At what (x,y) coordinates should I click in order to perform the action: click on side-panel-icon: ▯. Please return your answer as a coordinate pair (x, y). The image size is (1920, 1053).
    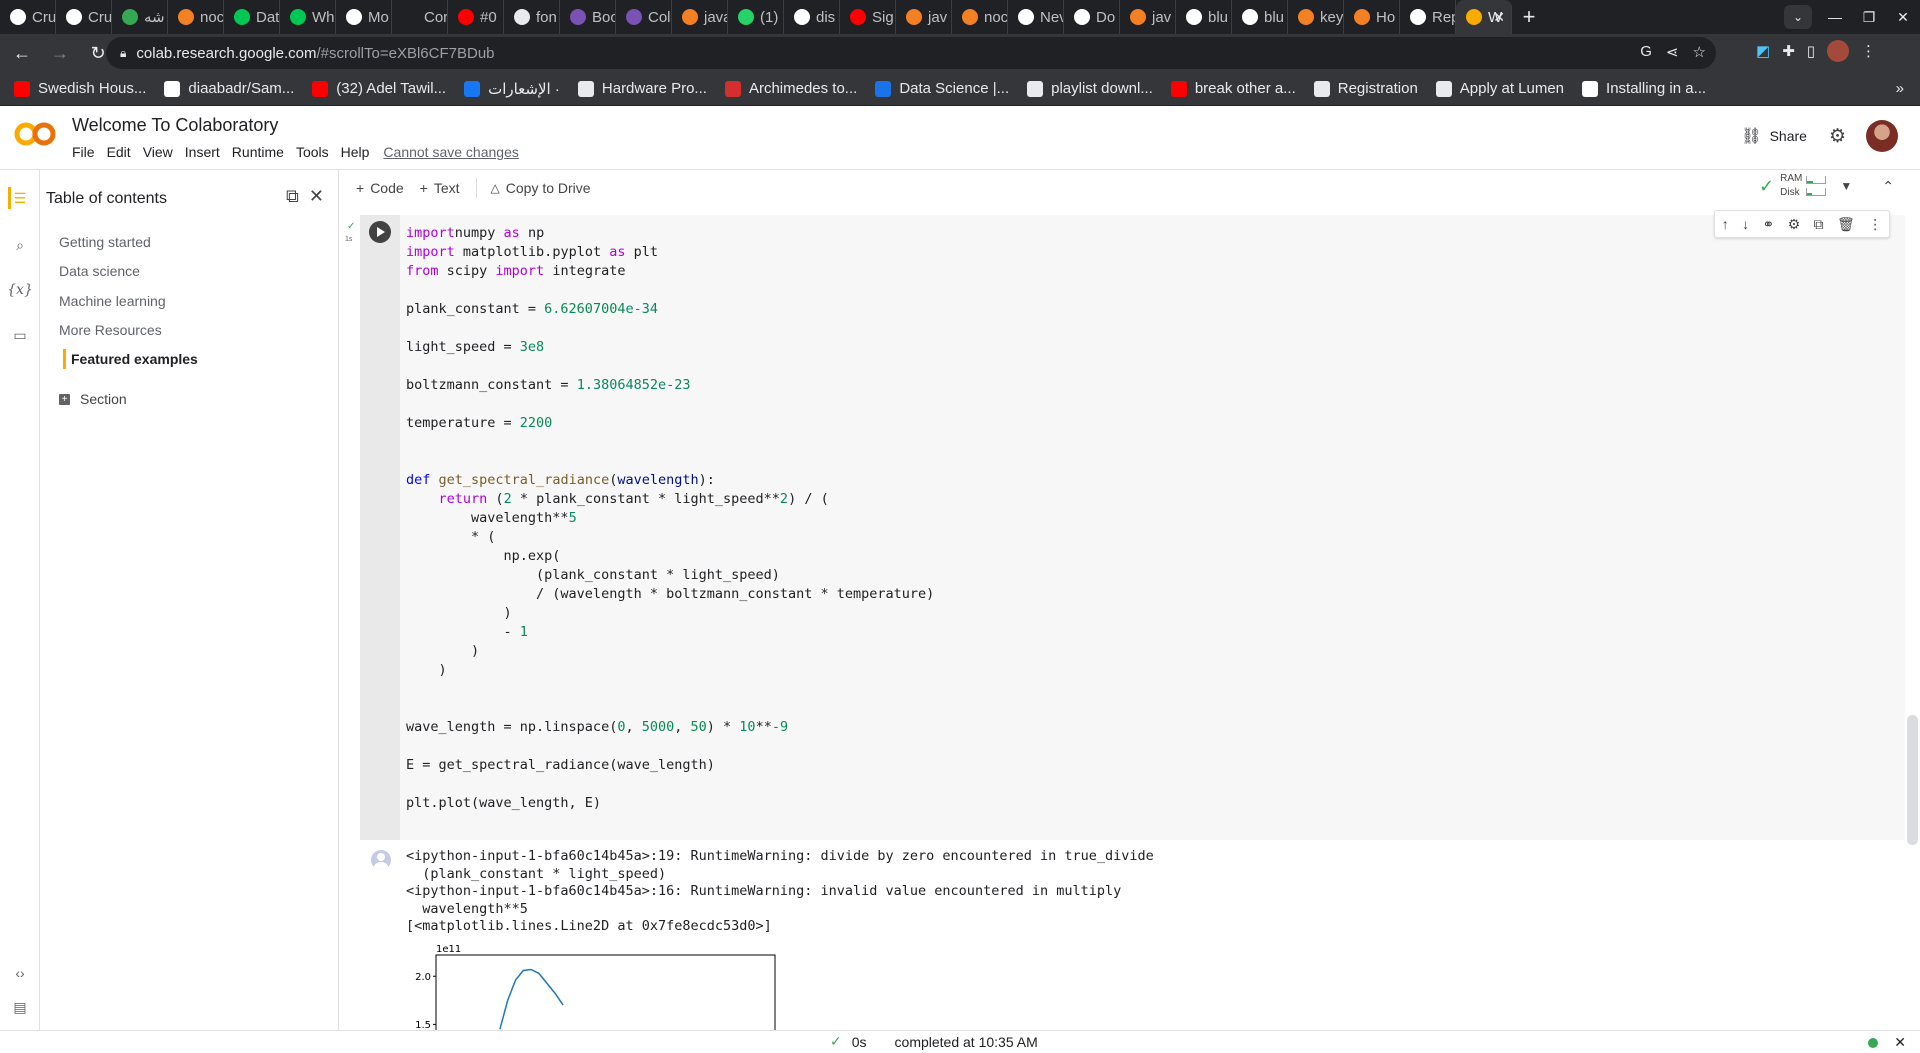
    Looking at the image, I should click on (1811, 51).